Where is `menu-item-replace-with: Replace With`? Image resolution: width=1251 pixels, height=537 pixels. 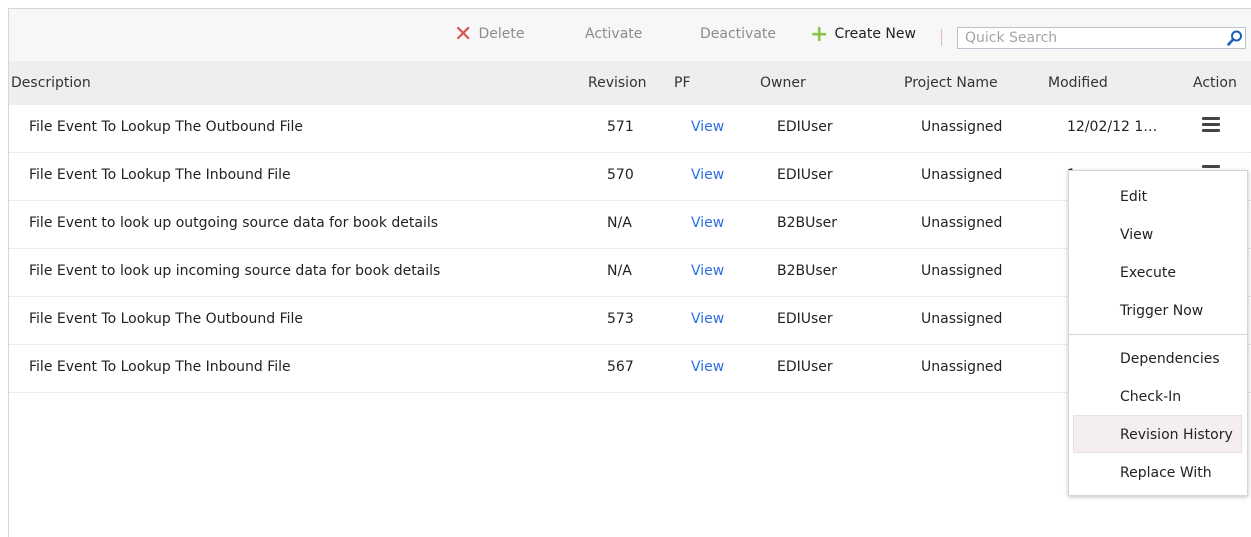 menu-item-replace-with: Replace With is located at coordinates (1166, 473).